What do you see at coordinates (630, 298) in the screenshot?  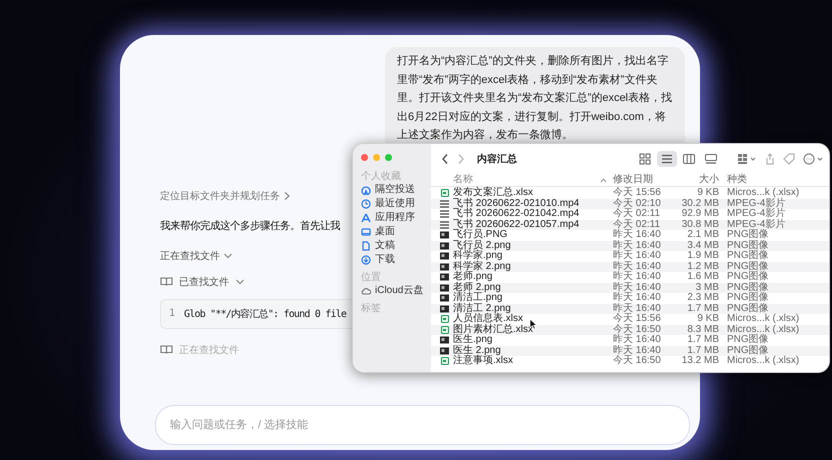 I see `file-row: 清洁工.png 昨天 16:40 2.3 MB PNG图像` at bounding box center [630, 298].